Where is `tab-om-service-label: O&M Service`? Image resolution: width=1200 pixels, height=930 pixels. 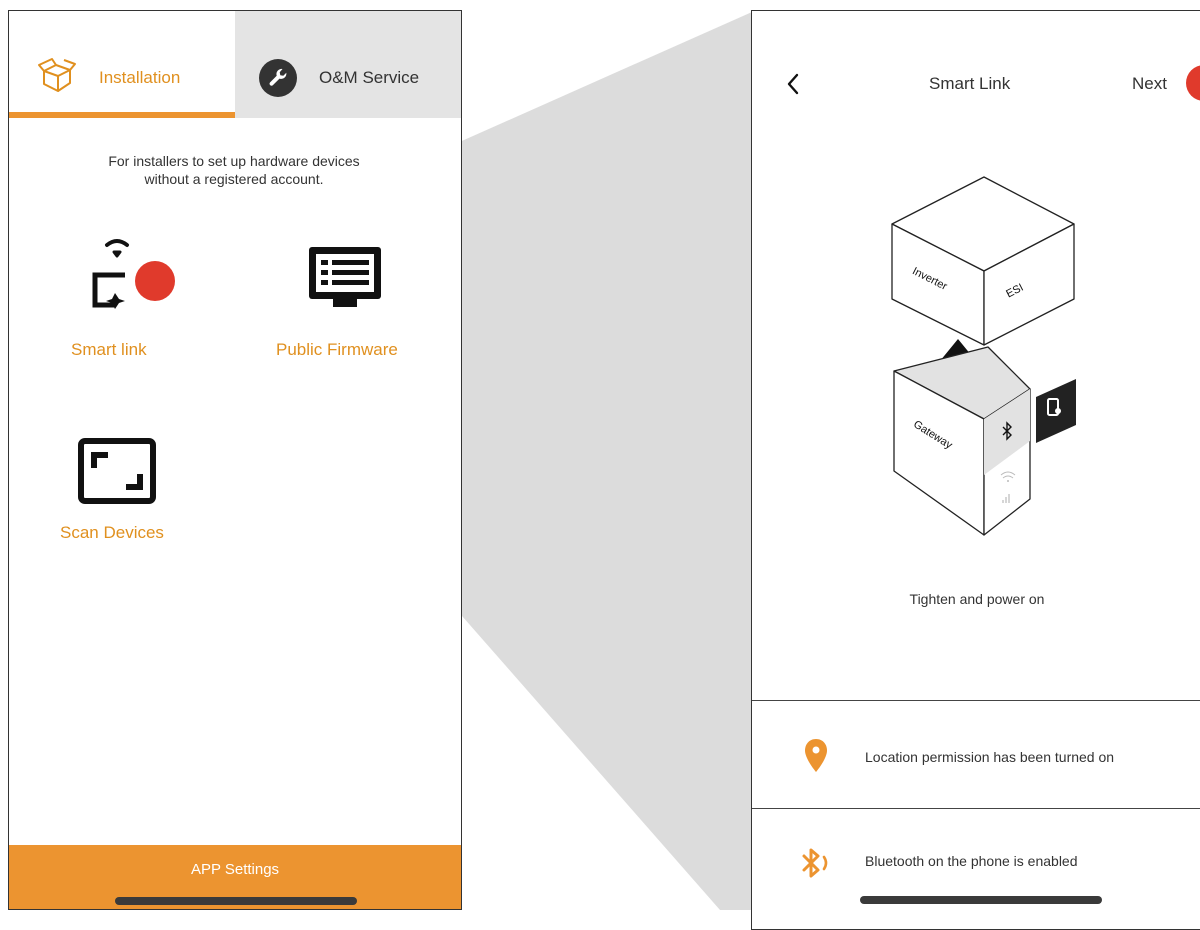
tab-om-service-label: O&M Service is located at coordinates (369, 77).